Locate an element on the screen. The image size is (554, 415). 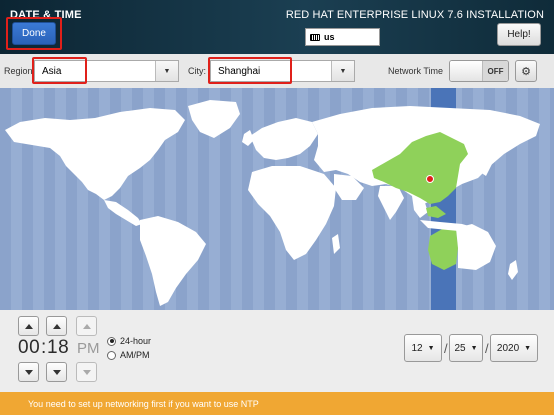
format-ampm-option: AM/PM is located at coordinates (128, 355).